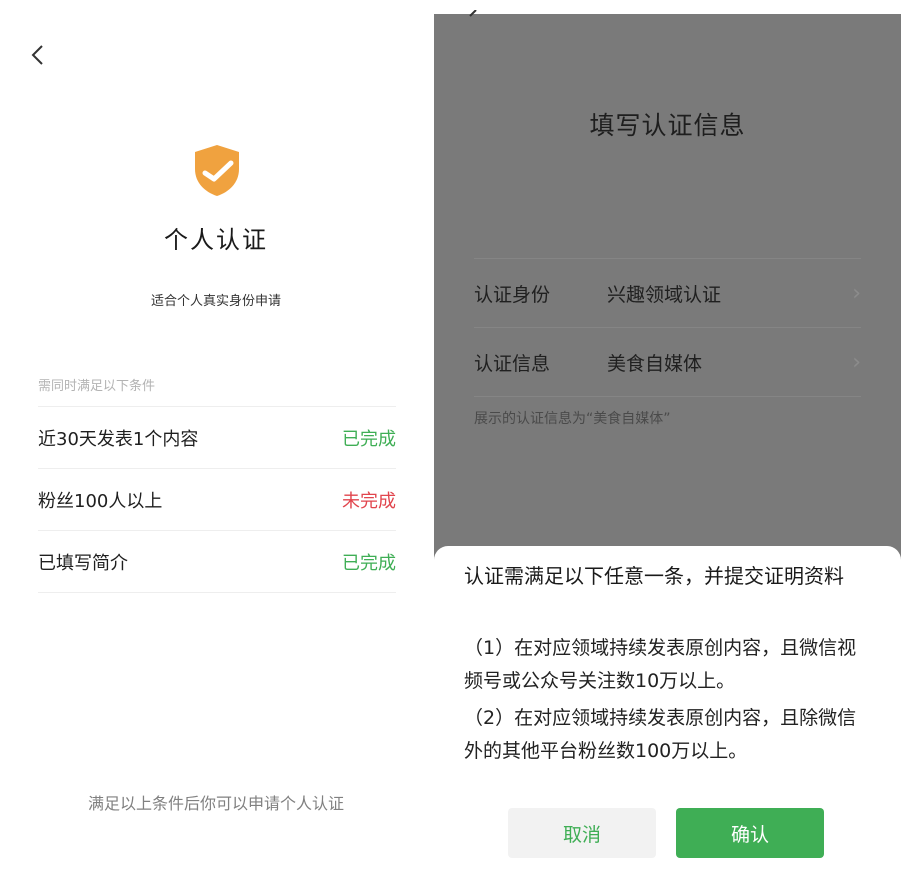  I want to click on list-item: 近30天发表1个内容 已完成, so click(217, 438).